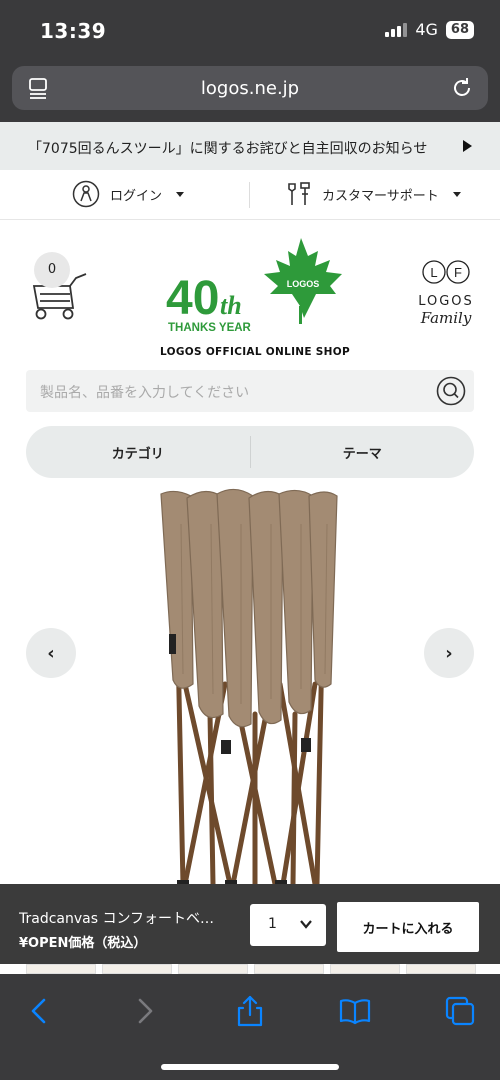 The width and height of the screenshot is (500, 1080). What do you see at coordinates (254, 286) in the screenshot?
I see `logo-40th-mark: 40 th THANKS YEAR LOGOS` at bounding box center [254, 286].